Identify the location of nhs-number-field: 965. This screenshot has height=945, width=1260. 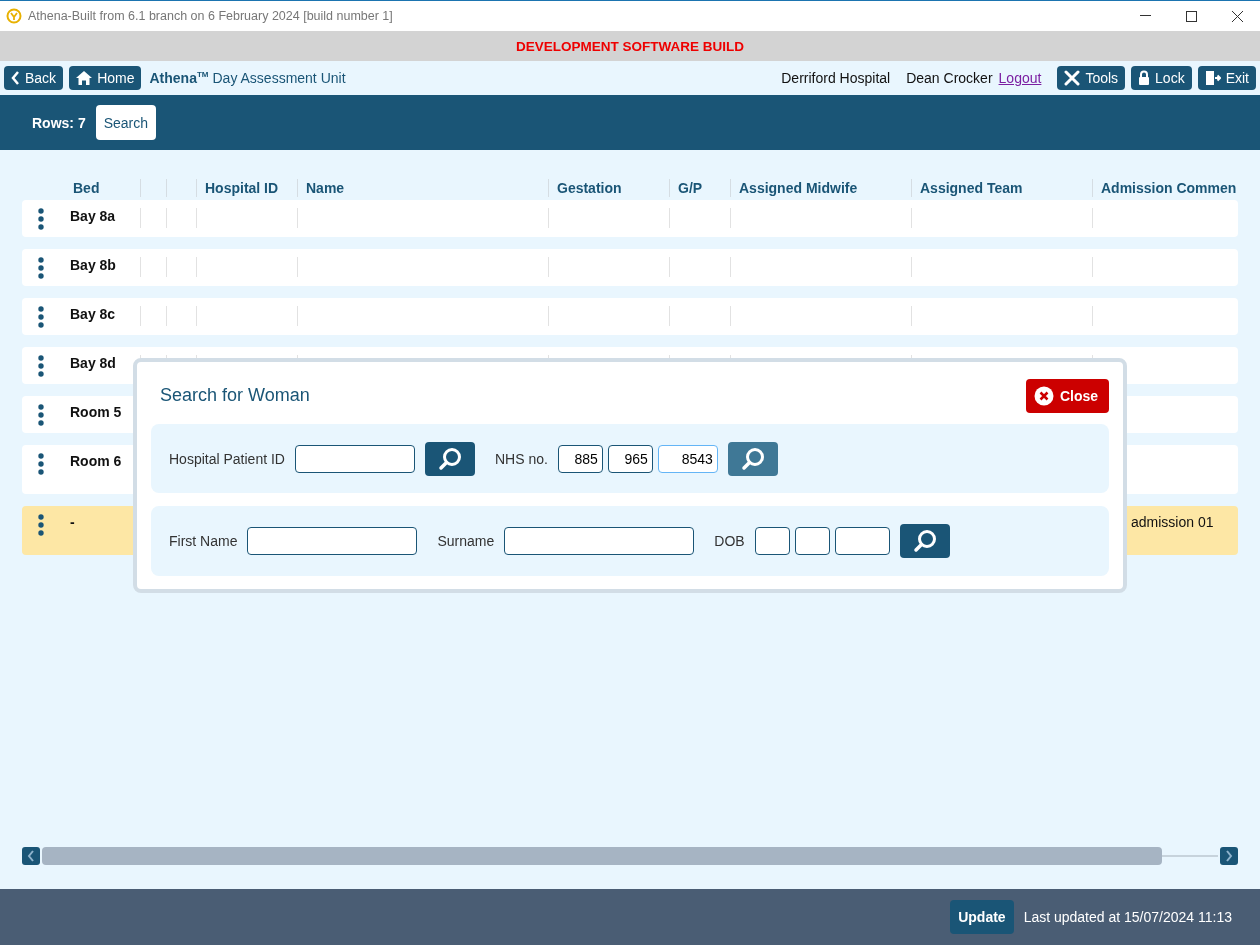
(630, 458).